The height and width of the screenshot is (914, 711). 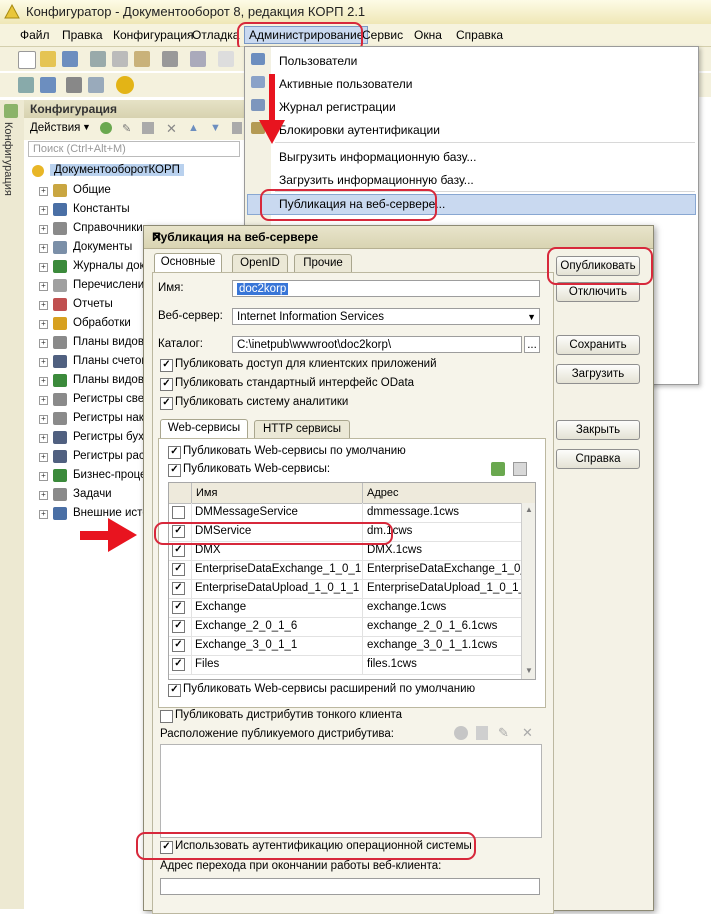 I want to click on checkbox-client-access: ✓, so click(x=166, y=365).